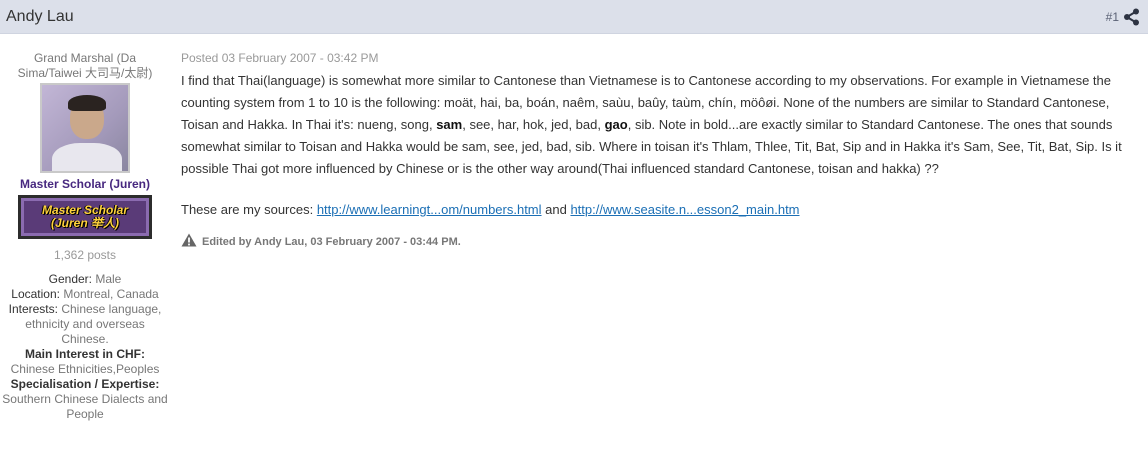  What do you see at coordinates (533, 124) in the screenshot?
I see `post-text-part2: , see, har, hok, jed, bad,` at bounding box center [533, 124].